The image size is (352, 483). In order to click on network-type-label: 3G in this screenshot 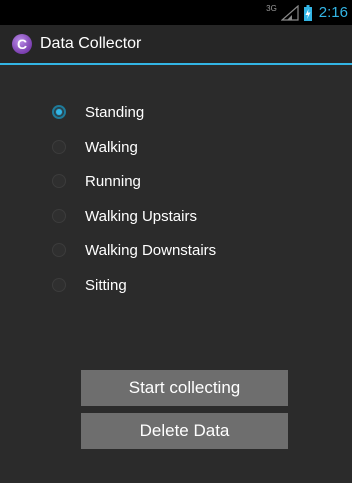, I will do `click(271, 8)`.